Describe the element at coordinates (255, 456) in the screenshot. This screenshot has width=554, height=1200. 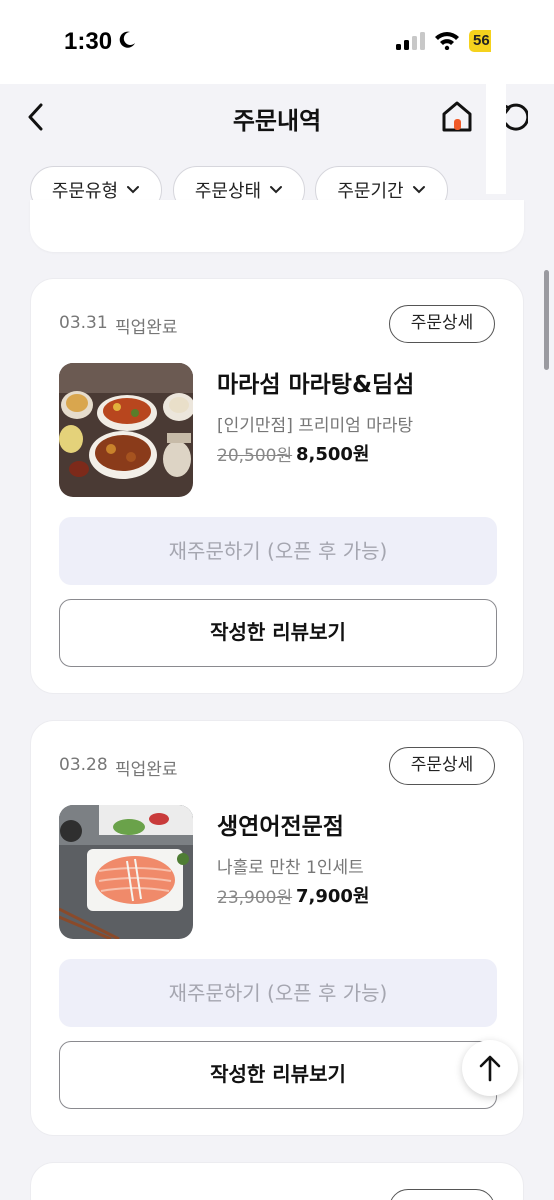
I see `original-price: 20,500원` at that location.